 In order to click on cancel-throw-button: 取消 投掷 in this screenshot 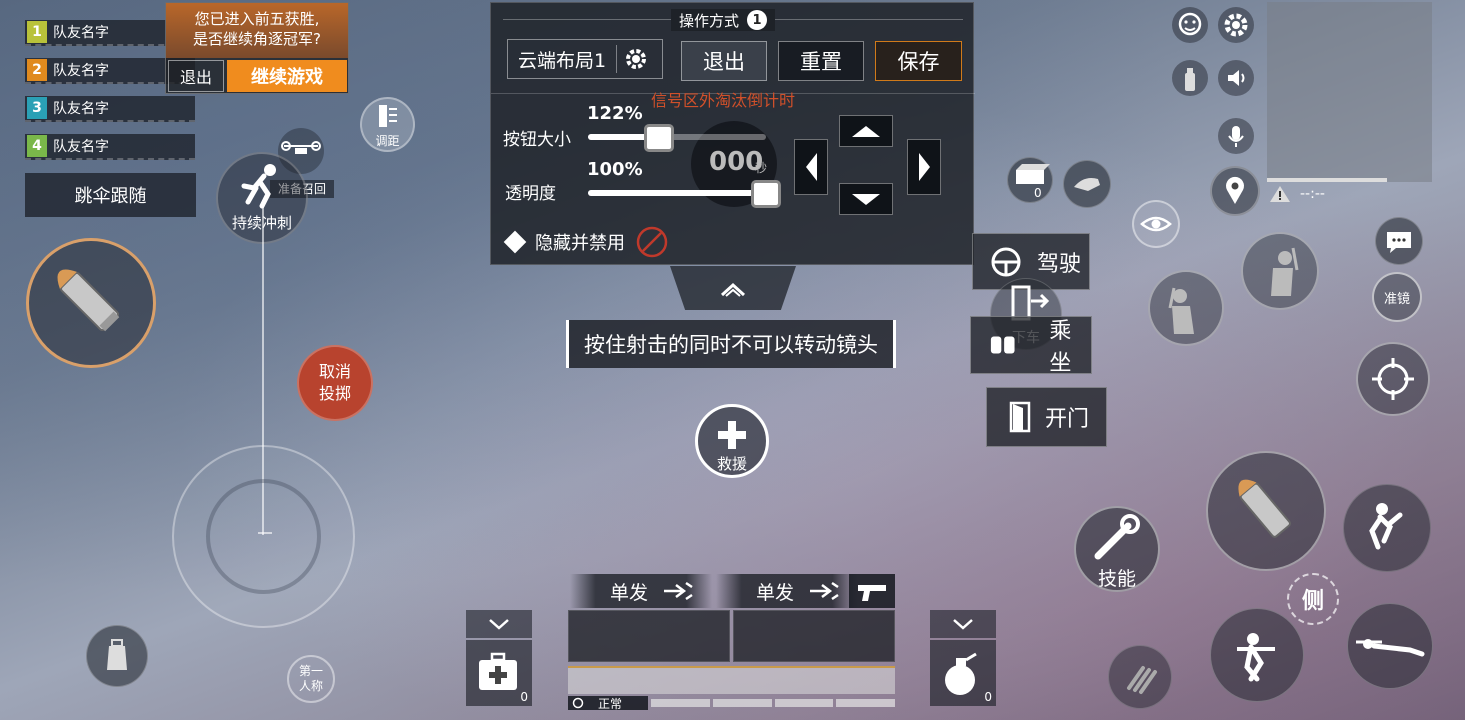, I will do `click(335, 383)`.